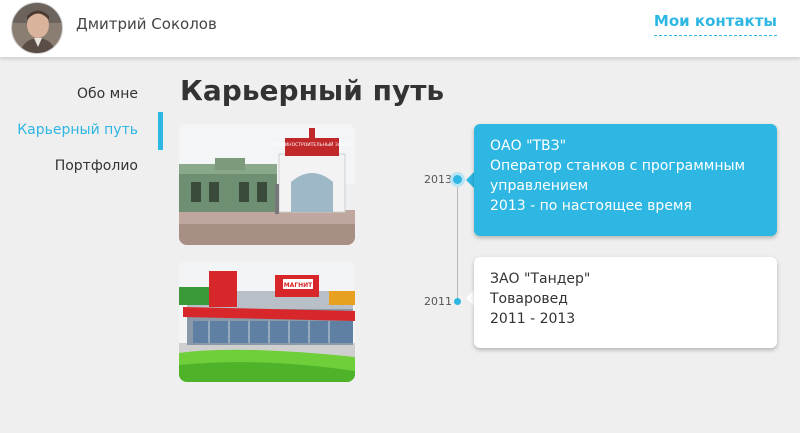  What do you see at coordinates (400, 28) in the screenshot?
I see `top-header: Дмитрий Соколов Мои контакты` at bounding box center [400, 28].